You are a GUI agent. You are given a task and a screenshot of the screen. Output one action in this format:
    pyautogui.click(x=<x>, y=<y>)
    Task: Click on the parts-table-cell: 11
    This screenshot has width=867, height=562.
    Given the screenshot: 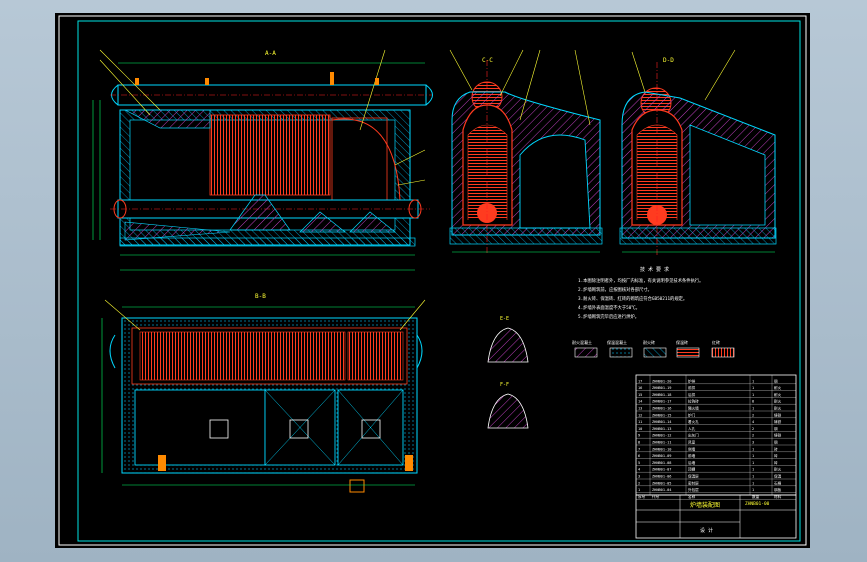 What is the action you would take?
    pyautogui.click(x=640, y=422)
    